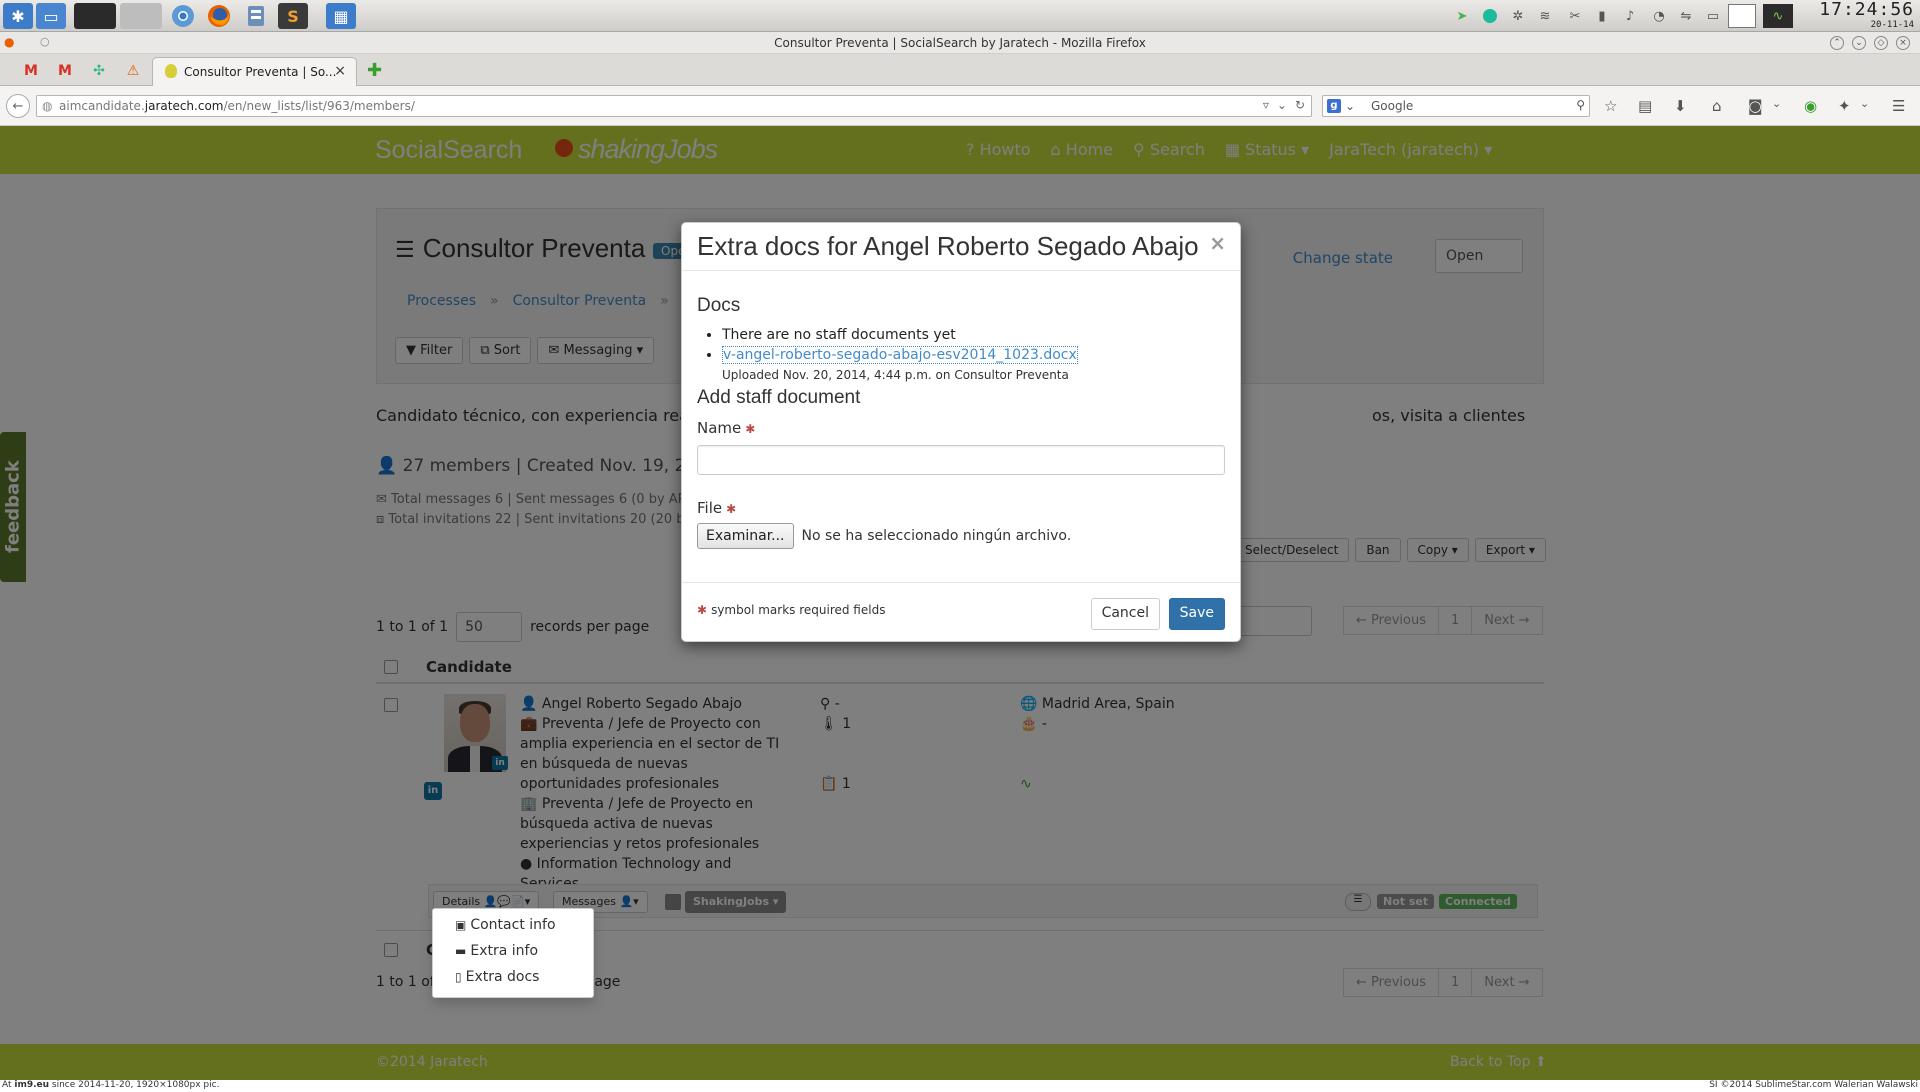  I want to click on layers-icon: ≋, so click(1545, 16).